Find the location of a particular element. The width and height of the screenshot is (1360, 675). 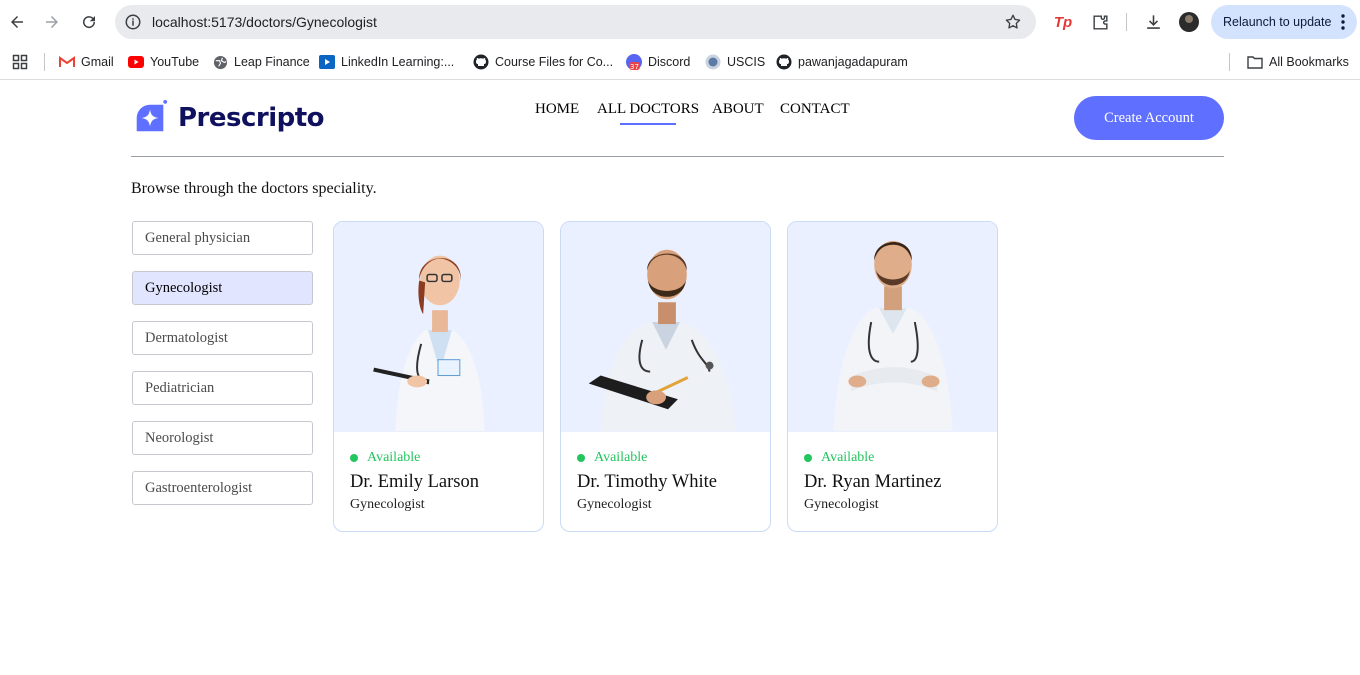

forward-icon is located at coordinates (52, 22).